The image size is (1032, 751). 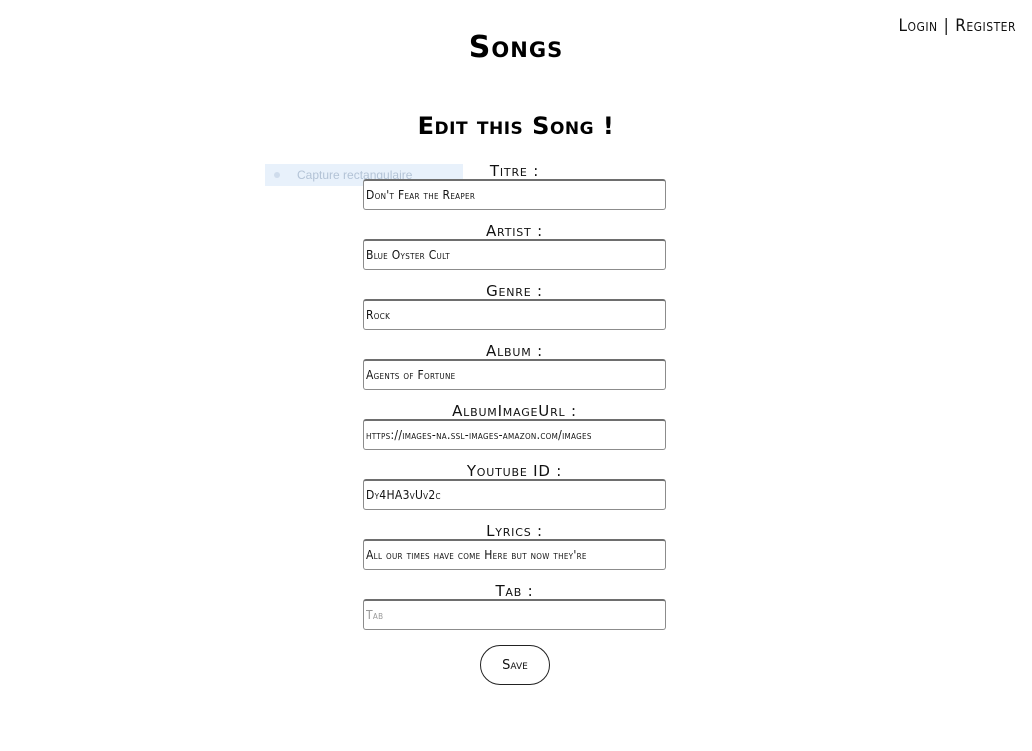 I want to click on field-album: Album :, so click(x=514, y=370).